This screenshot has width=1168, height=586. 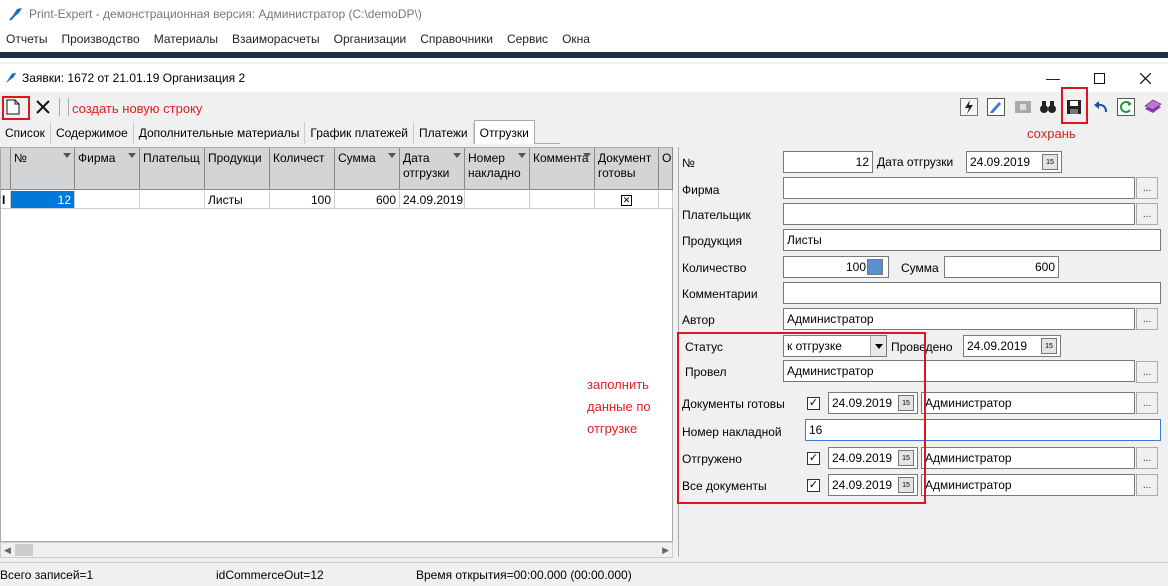 I want to click on scroll-left-icon: ◀, so click(x=7, y=550).